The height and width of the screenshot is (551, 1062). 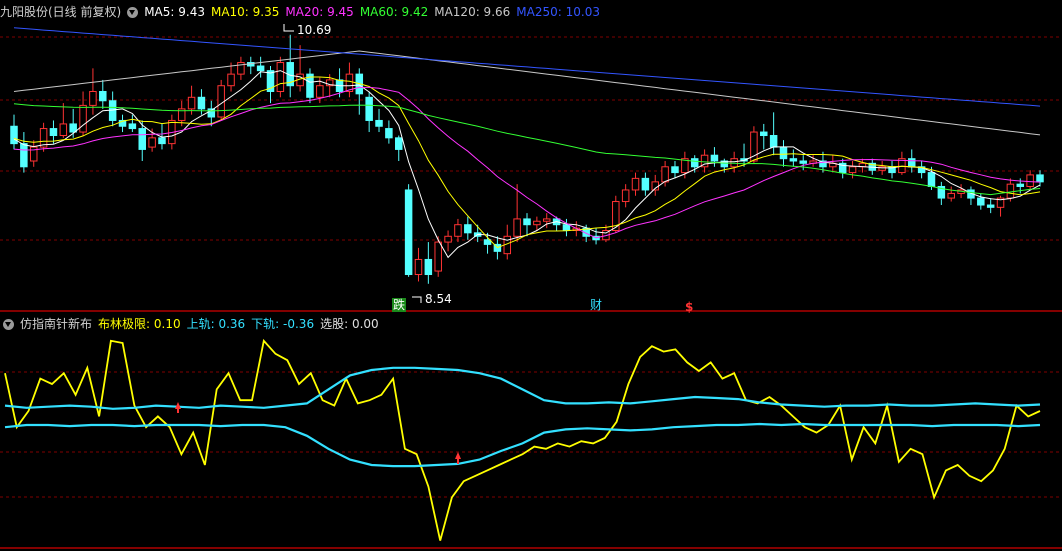 What do you see at coordinates (174, 12) in the screenshot?
I see `ma5-label: MA5: 9.43` at bounding box center [174, 12].